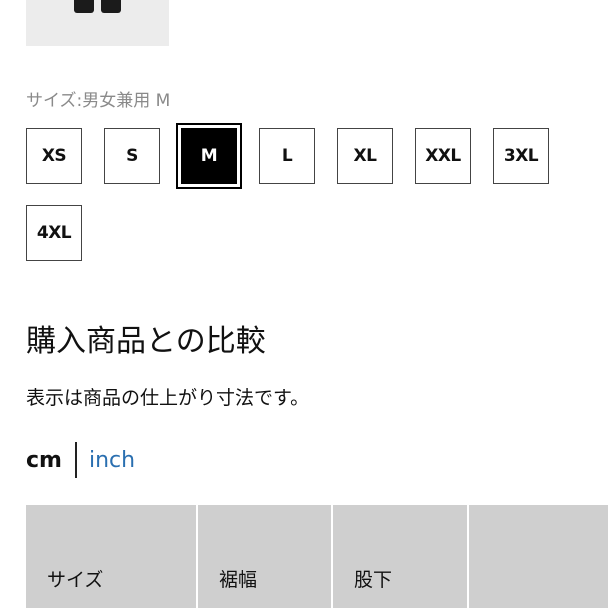  Describe the element at coordinates (365, 156) in the screenshot. I see `size-option-xl: XL` at that location.